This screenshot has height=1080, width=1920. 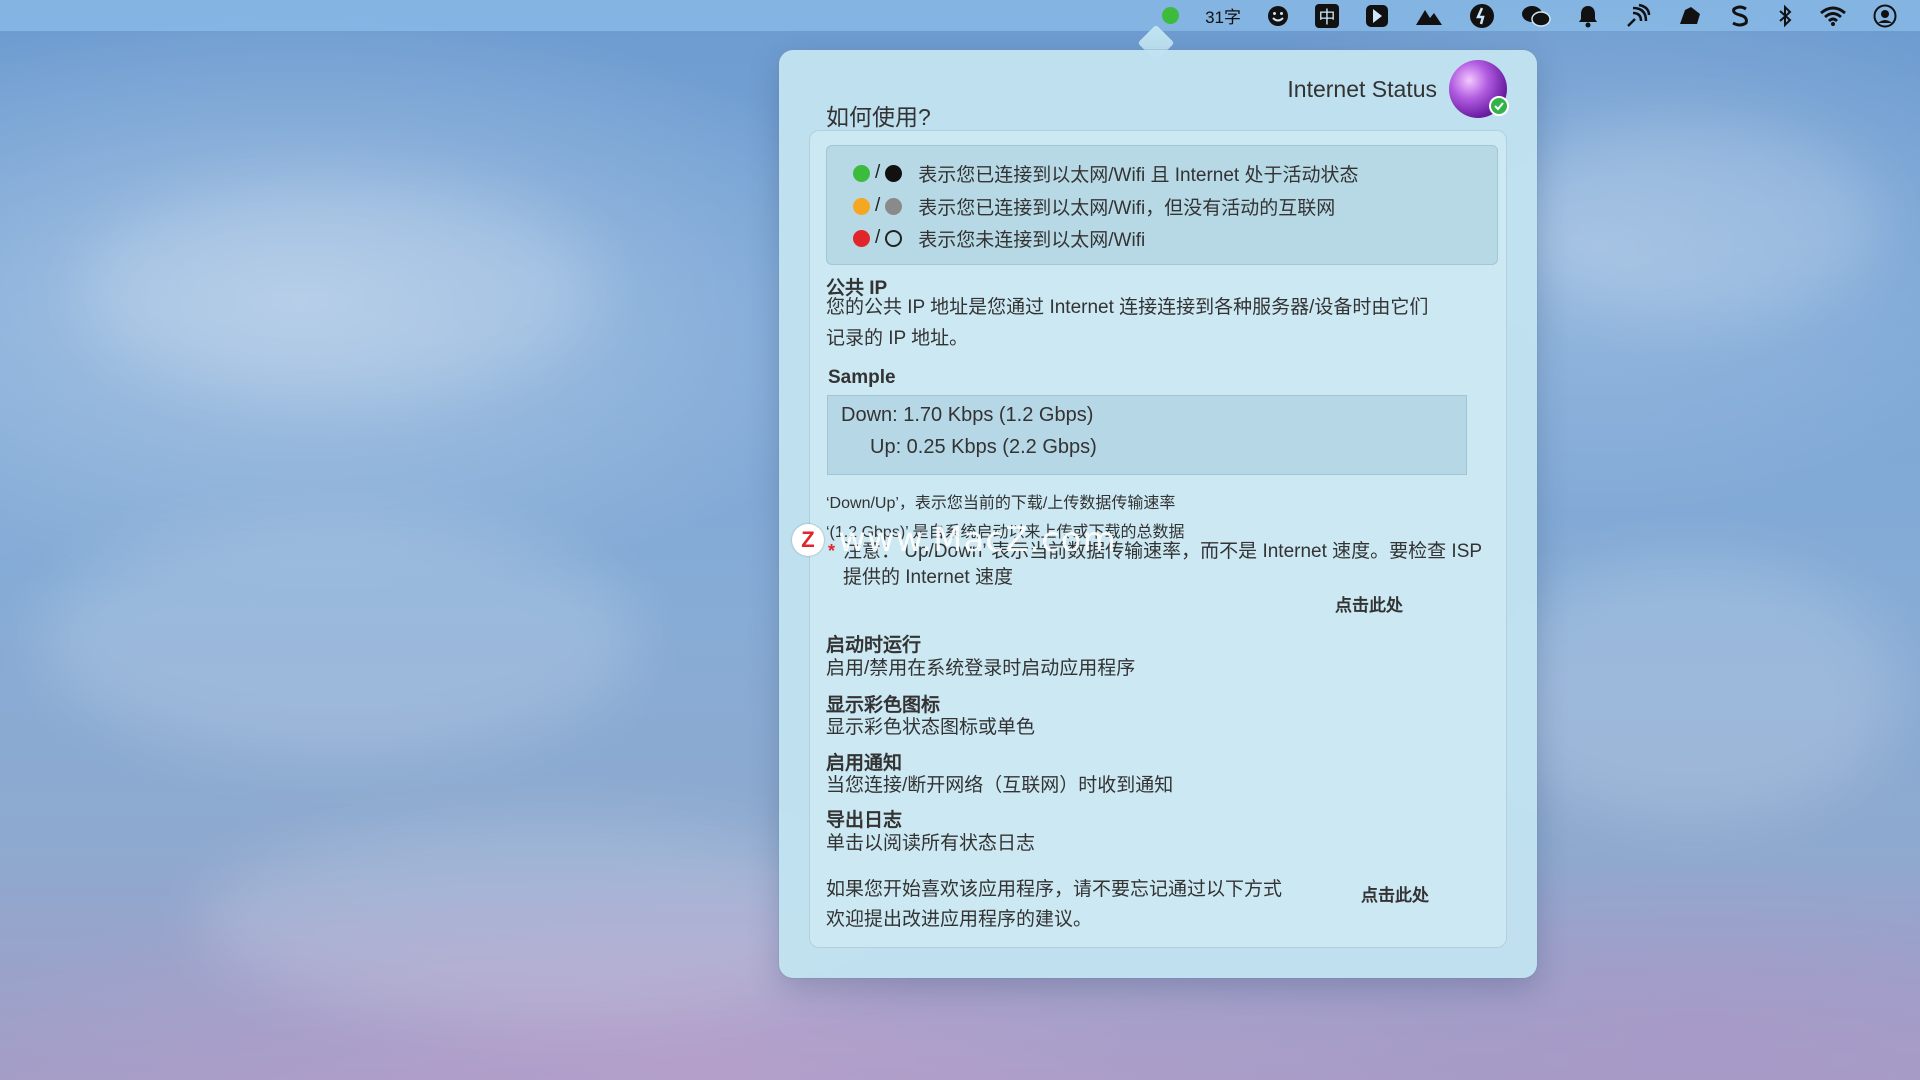 What do you see at coordinates (960, 15) in the screenshot?
I see `menu-bar: 31字 中` at bounding box center [960, 15].